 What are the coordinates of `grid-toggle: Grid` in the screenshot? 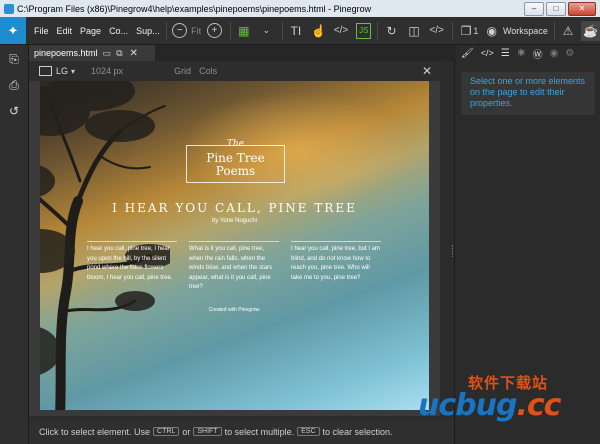 It's located at (182, 71).